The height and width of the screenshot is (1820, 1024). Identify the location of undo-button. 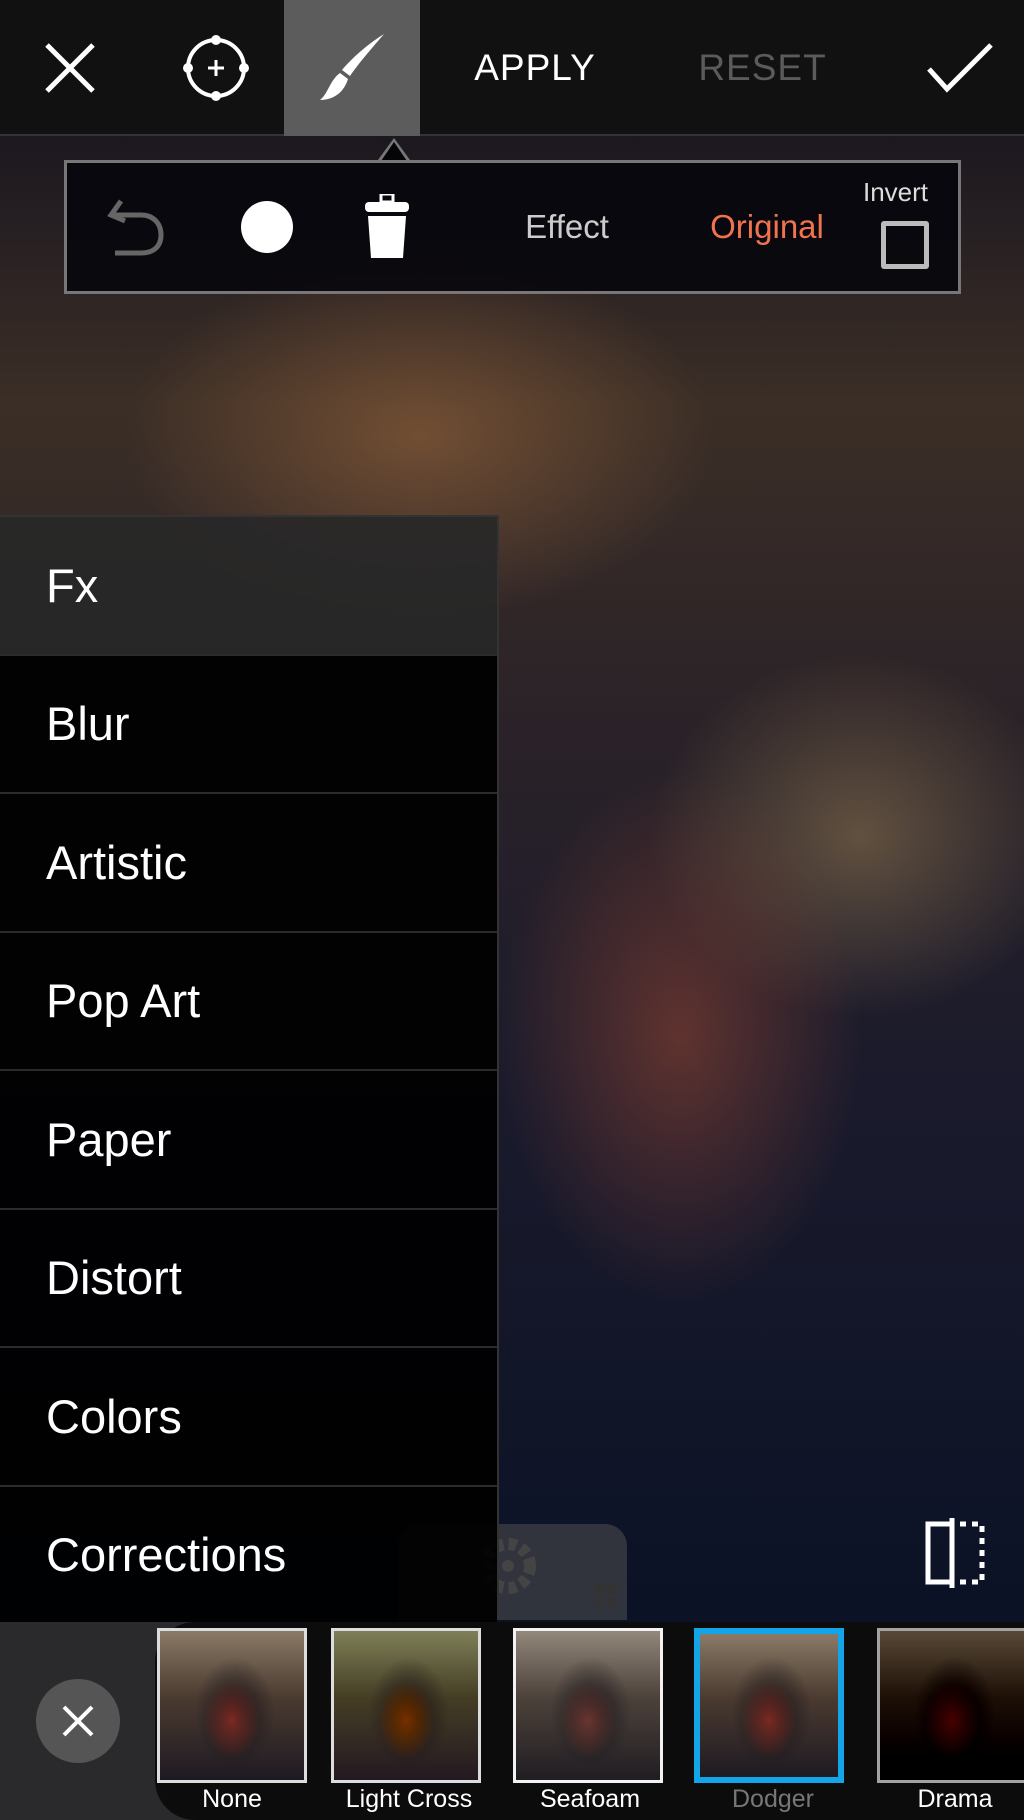
(137, 227).